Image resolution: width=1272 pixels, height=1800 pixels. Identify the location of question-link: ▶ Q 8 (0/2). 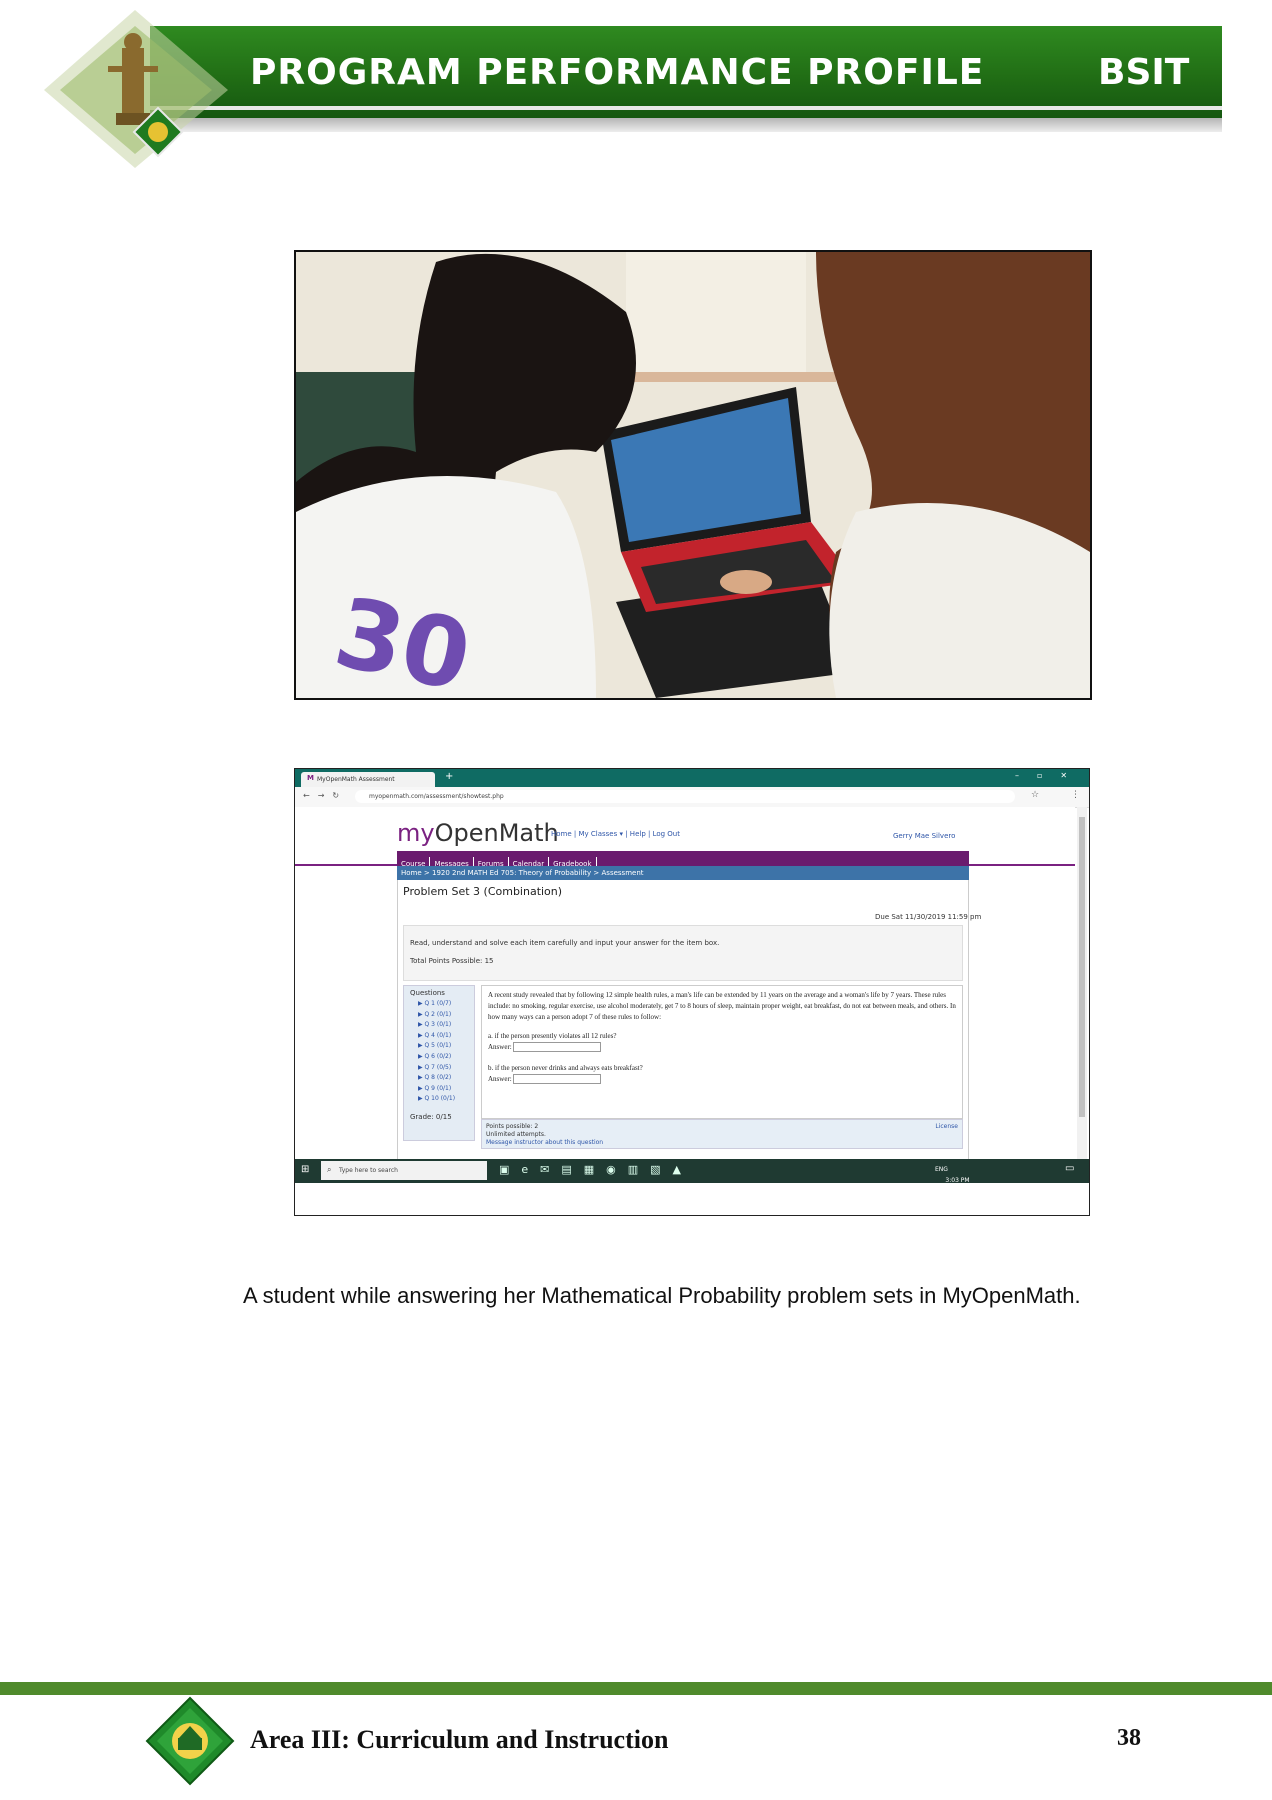
(443, 1078).